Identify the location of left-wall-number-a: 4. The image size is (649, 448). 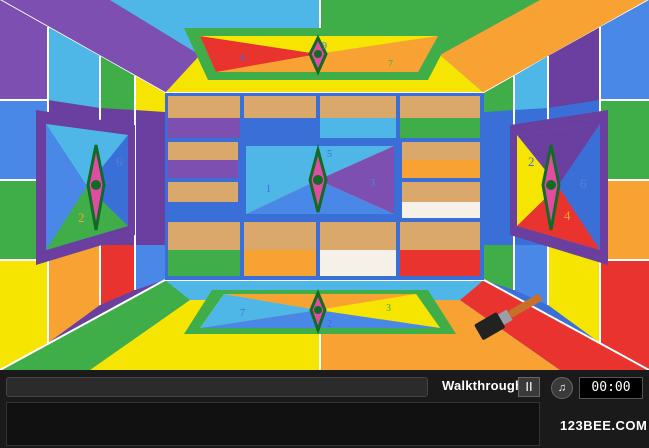
(69, 183).